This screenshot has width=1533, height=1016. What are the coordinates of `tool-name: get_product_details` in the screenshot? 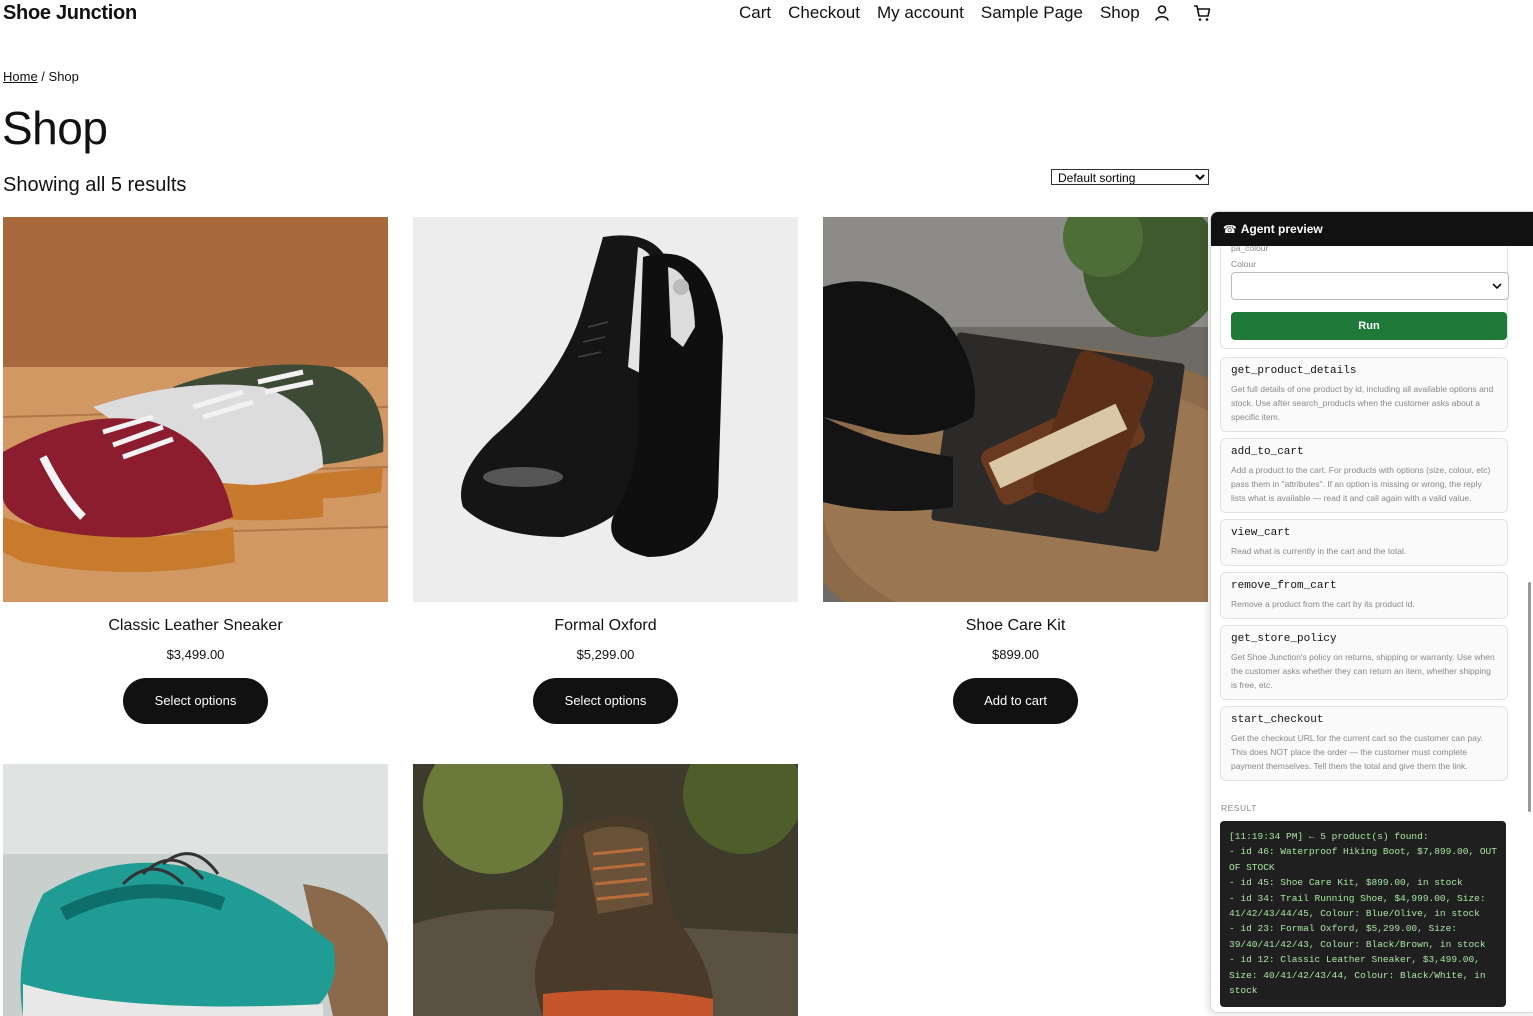 It's located at (1294, 371).